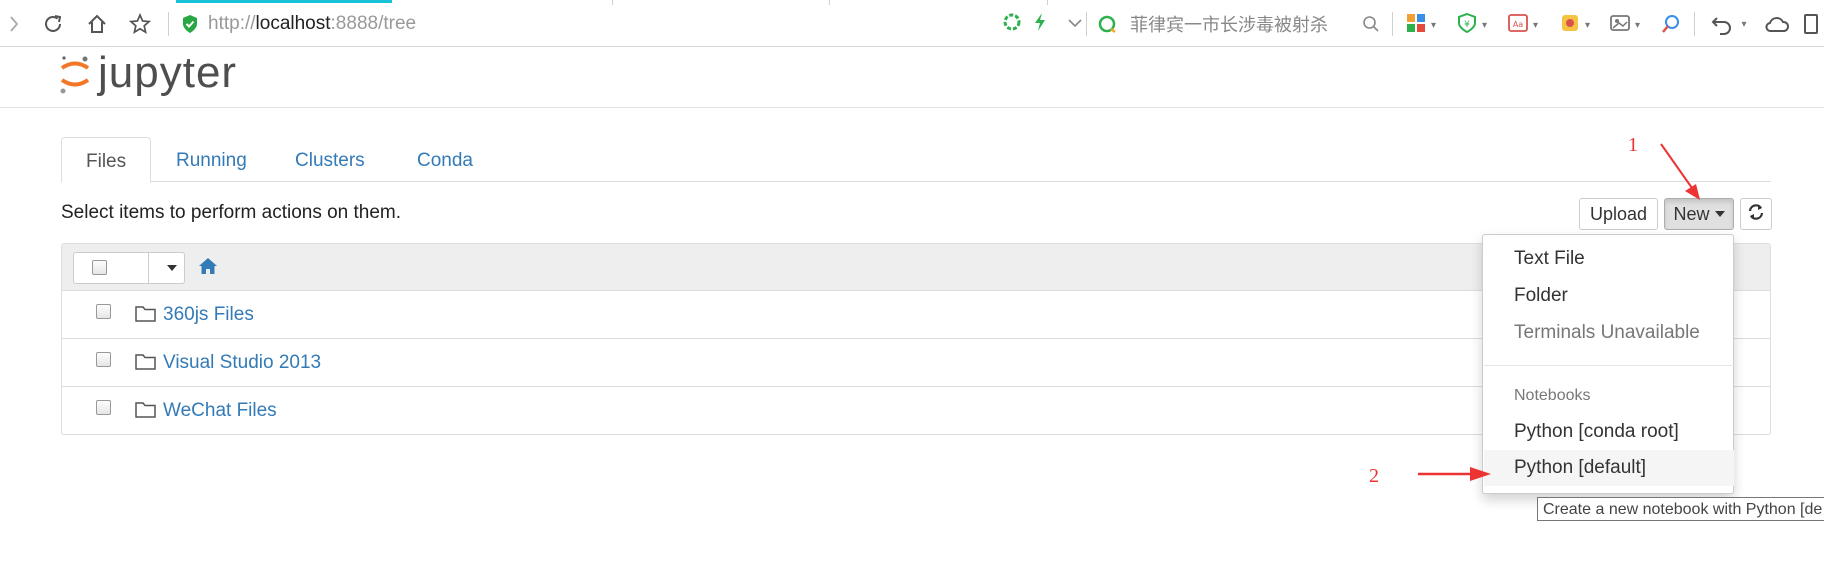 This screenshot has width=1824, height=576. Describe the element at coordinates (312, 24) in the screenshot. I see `address-bar: http://localhost:8888/tree` at that location.